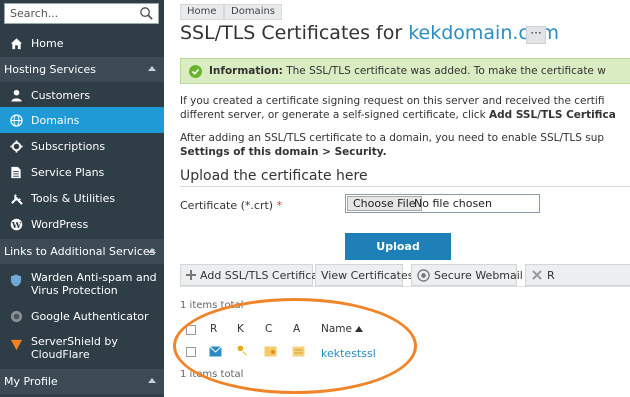 The height and width of the screenshot is (397, 630). What do you see at coordinates (68, 146) in the screenshot?
I see `sidebar-item-label: Subscriptions` at bounding box center [68, 146].